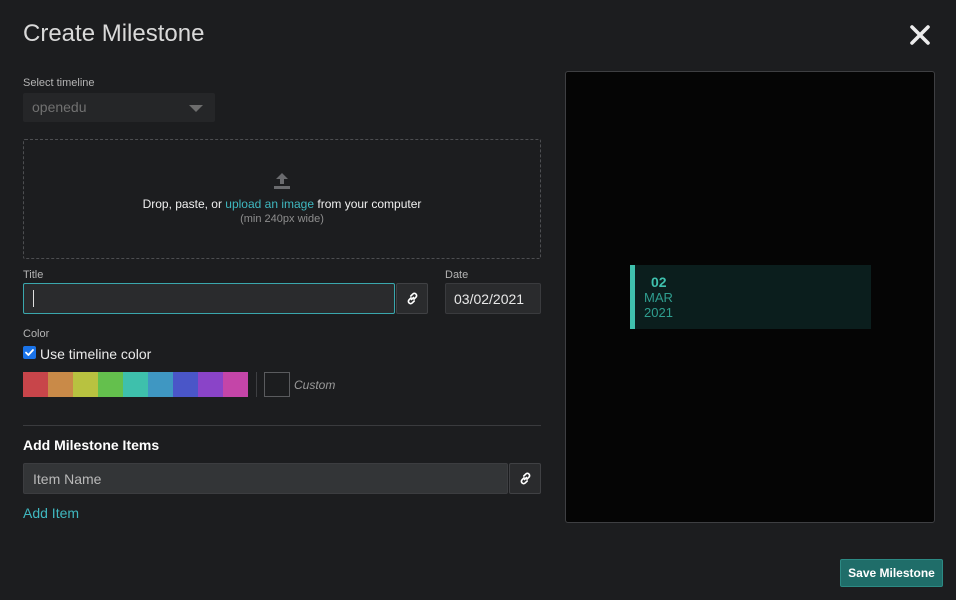 The image size is (956, 600). Describe the element at coordinates (36, 334) in the screenshot. I see `color-label: Color` at that location.